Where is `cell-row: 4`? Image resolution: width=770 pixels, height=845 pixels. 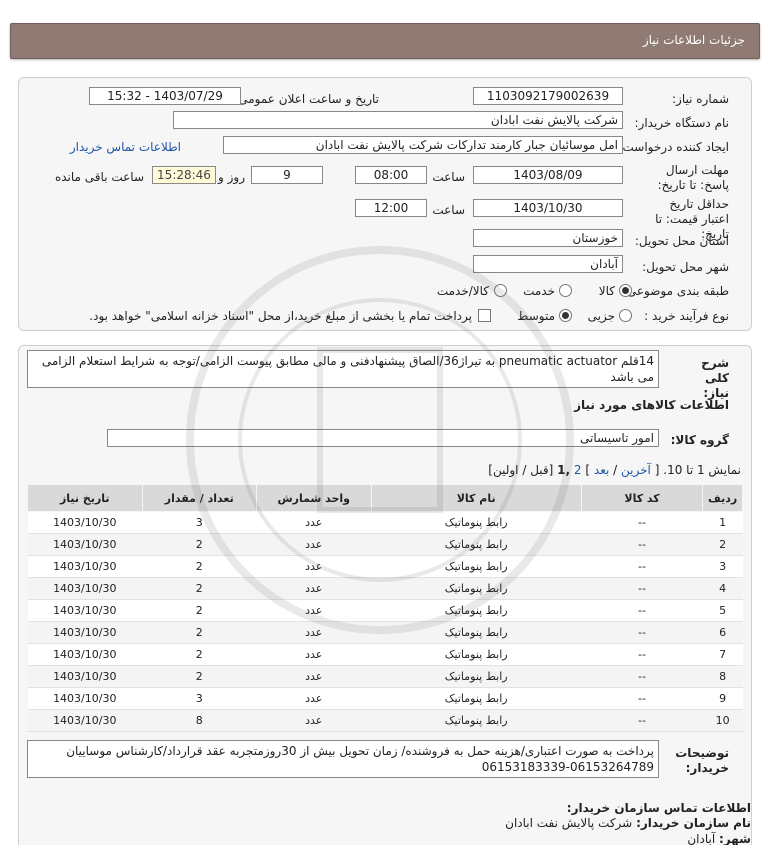 cell-row: 4 is located at coordinates (722, 588).